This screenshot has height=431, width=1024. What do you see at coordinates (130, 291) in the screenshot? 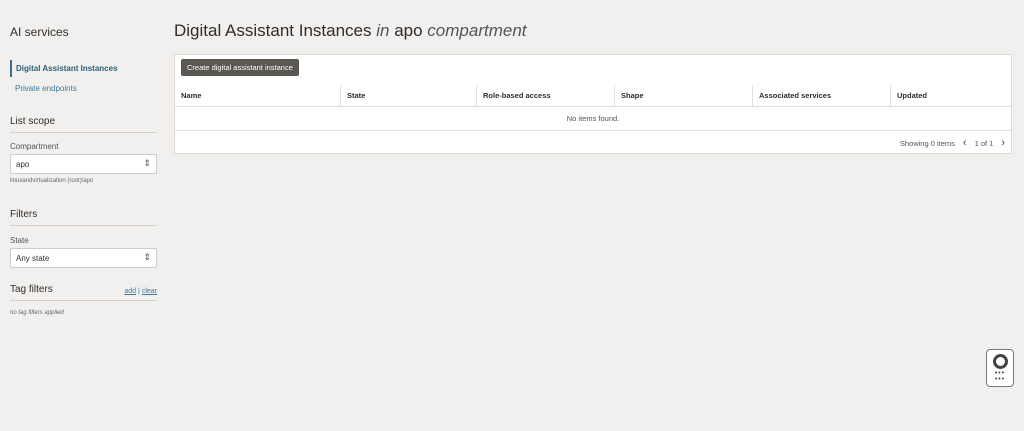
I see `add-tag-filter-link: add` at bounding box center [130, 291].